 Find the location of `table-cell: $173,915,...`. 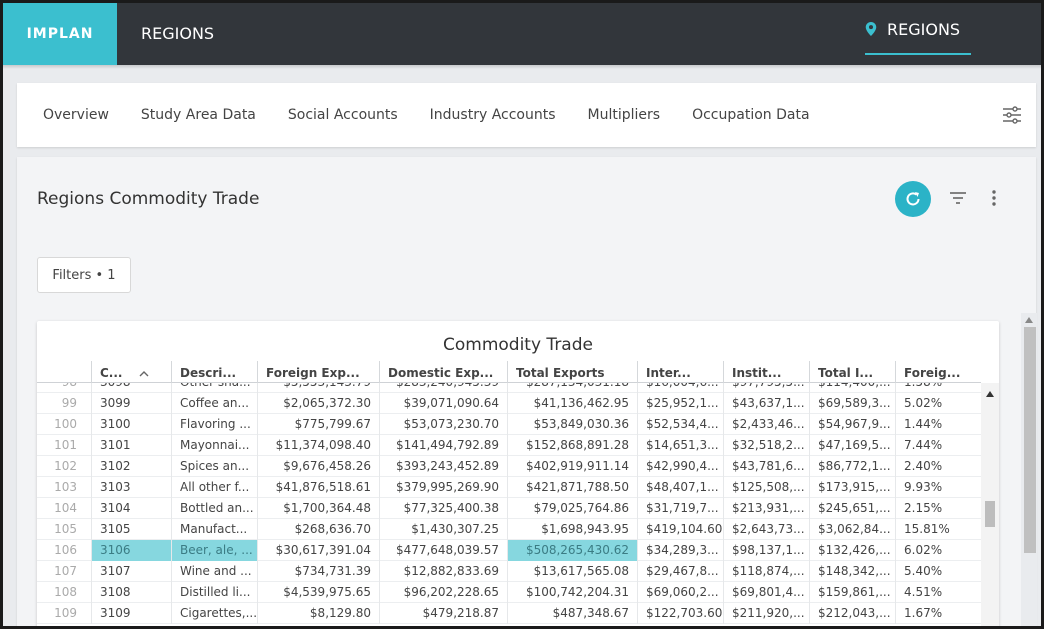

table-cell: $173,915,... is located at coordinates (852, 487).